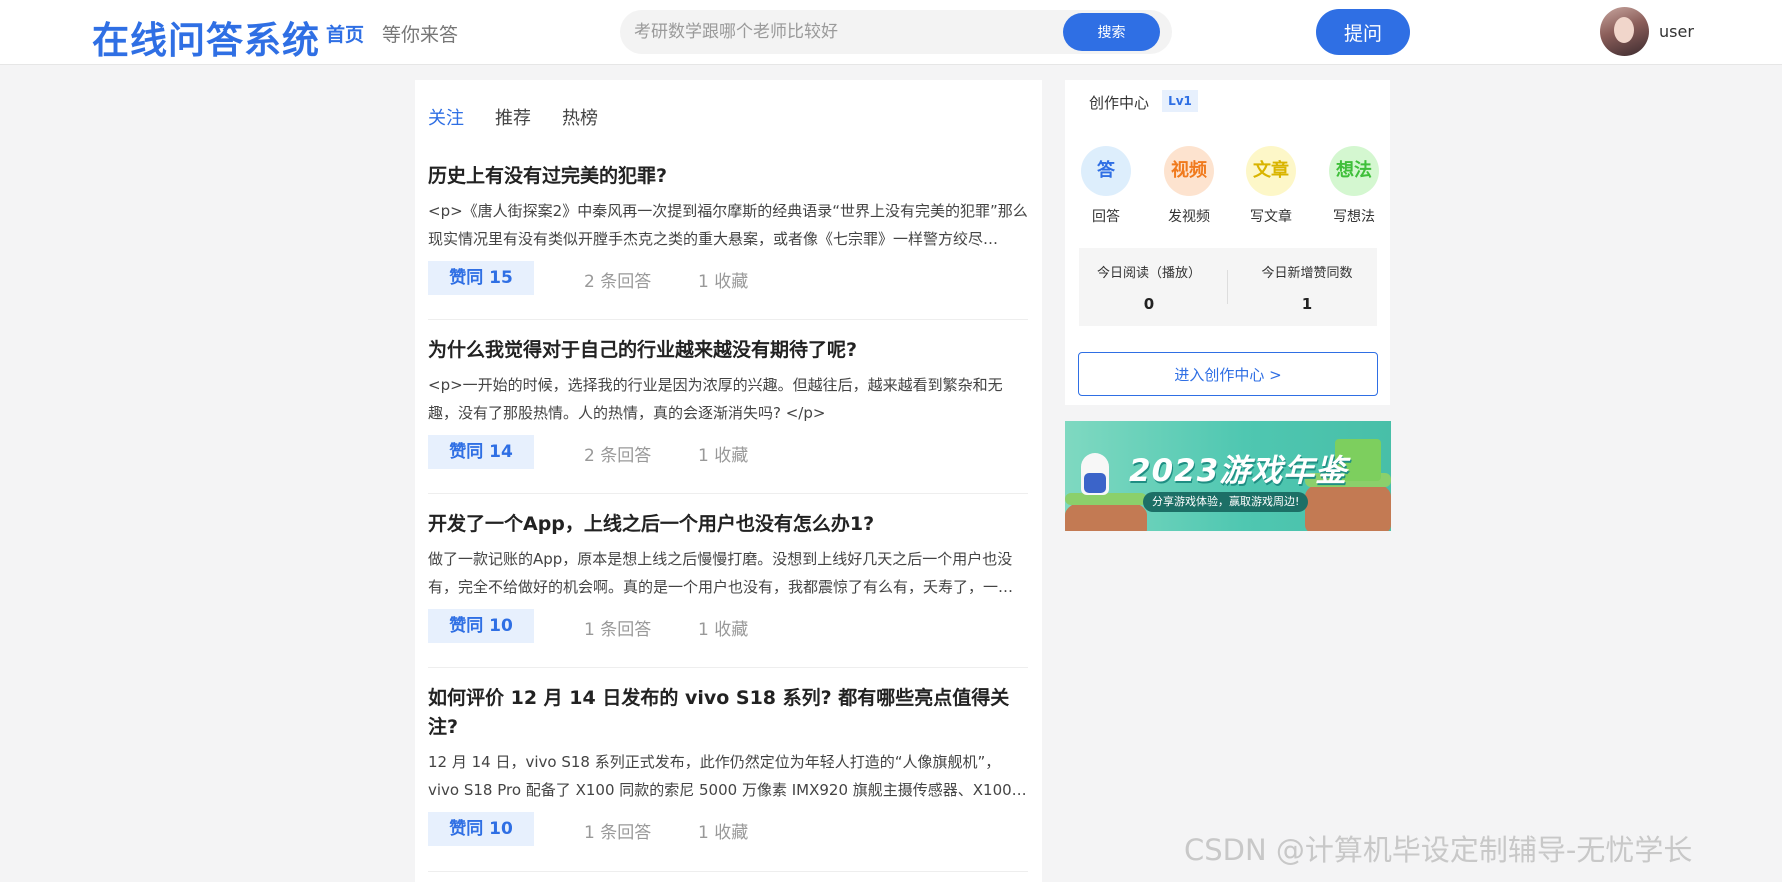 This screenshot has height=882, width=1782. I want to click on site-logo: 在线问答系统, so click(206, 37).